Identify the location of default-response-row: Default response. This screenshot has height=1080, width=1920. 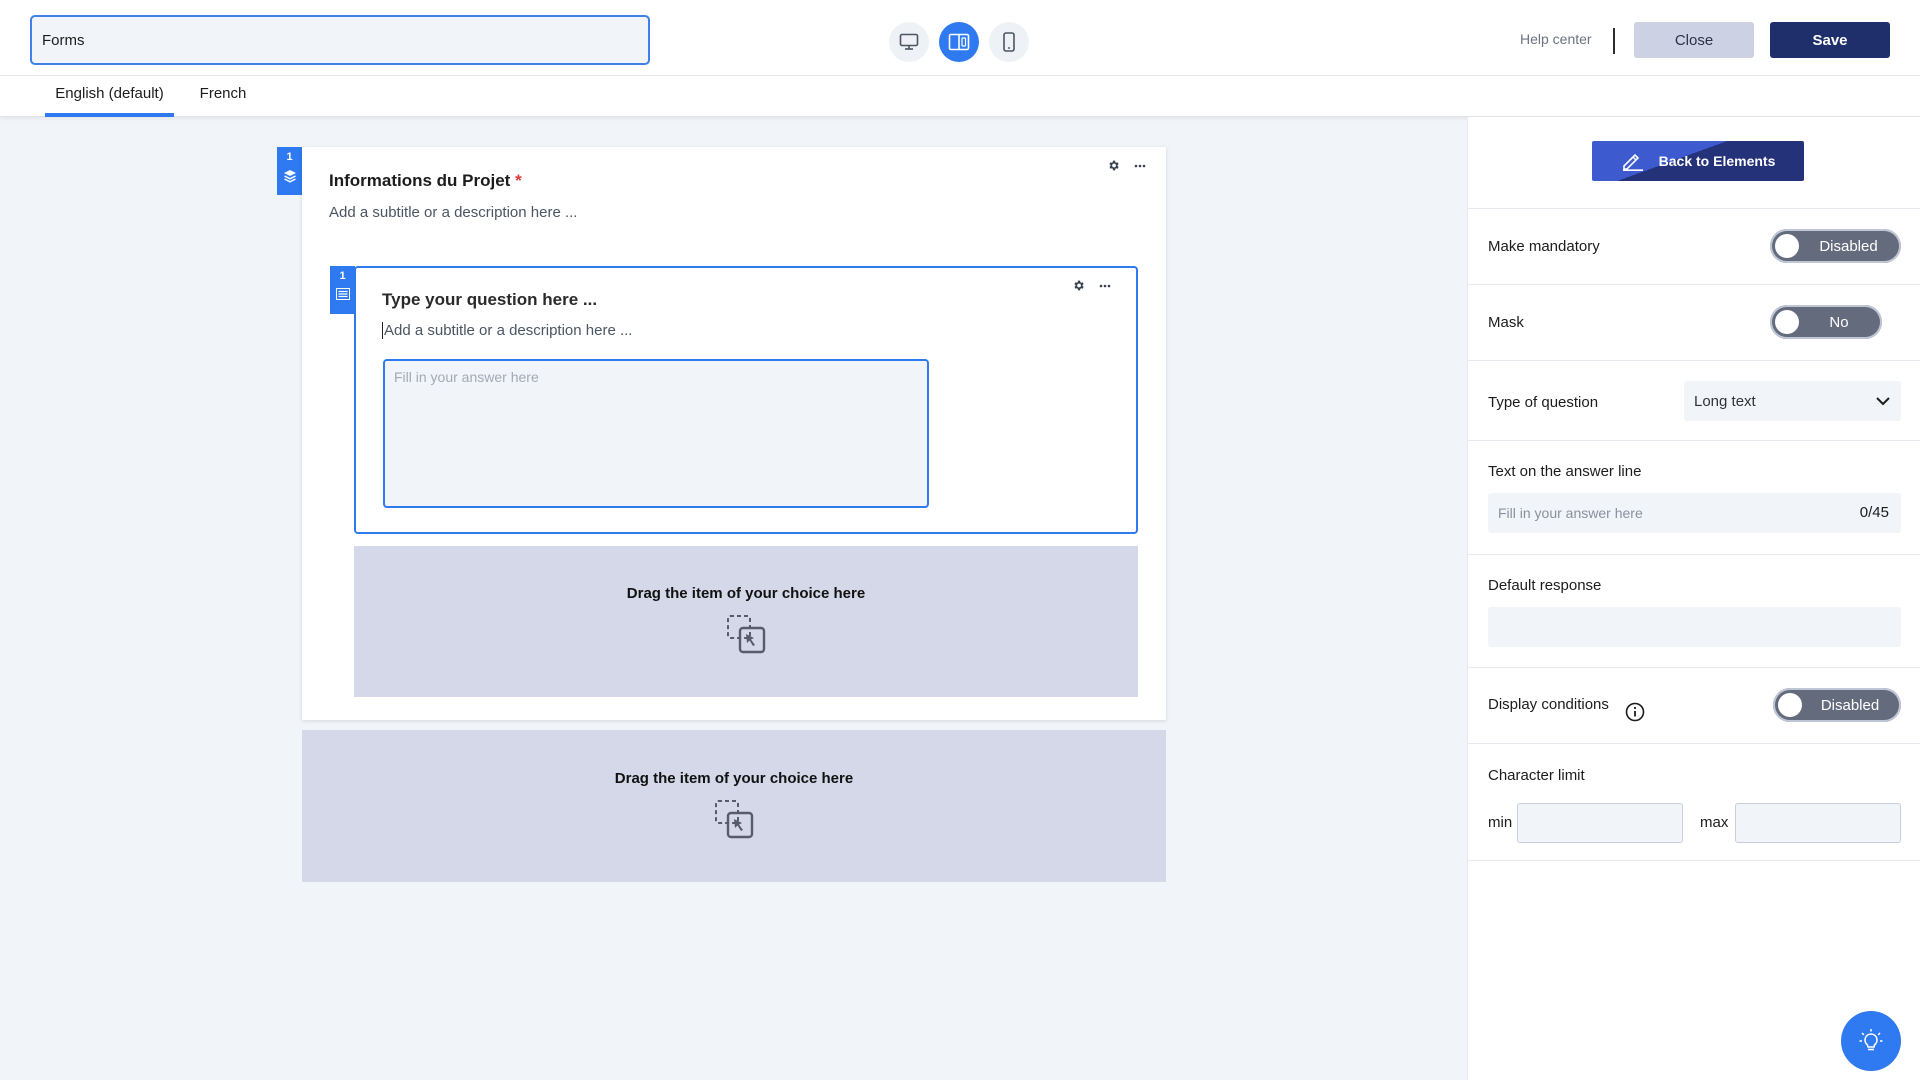
(1694, 610).